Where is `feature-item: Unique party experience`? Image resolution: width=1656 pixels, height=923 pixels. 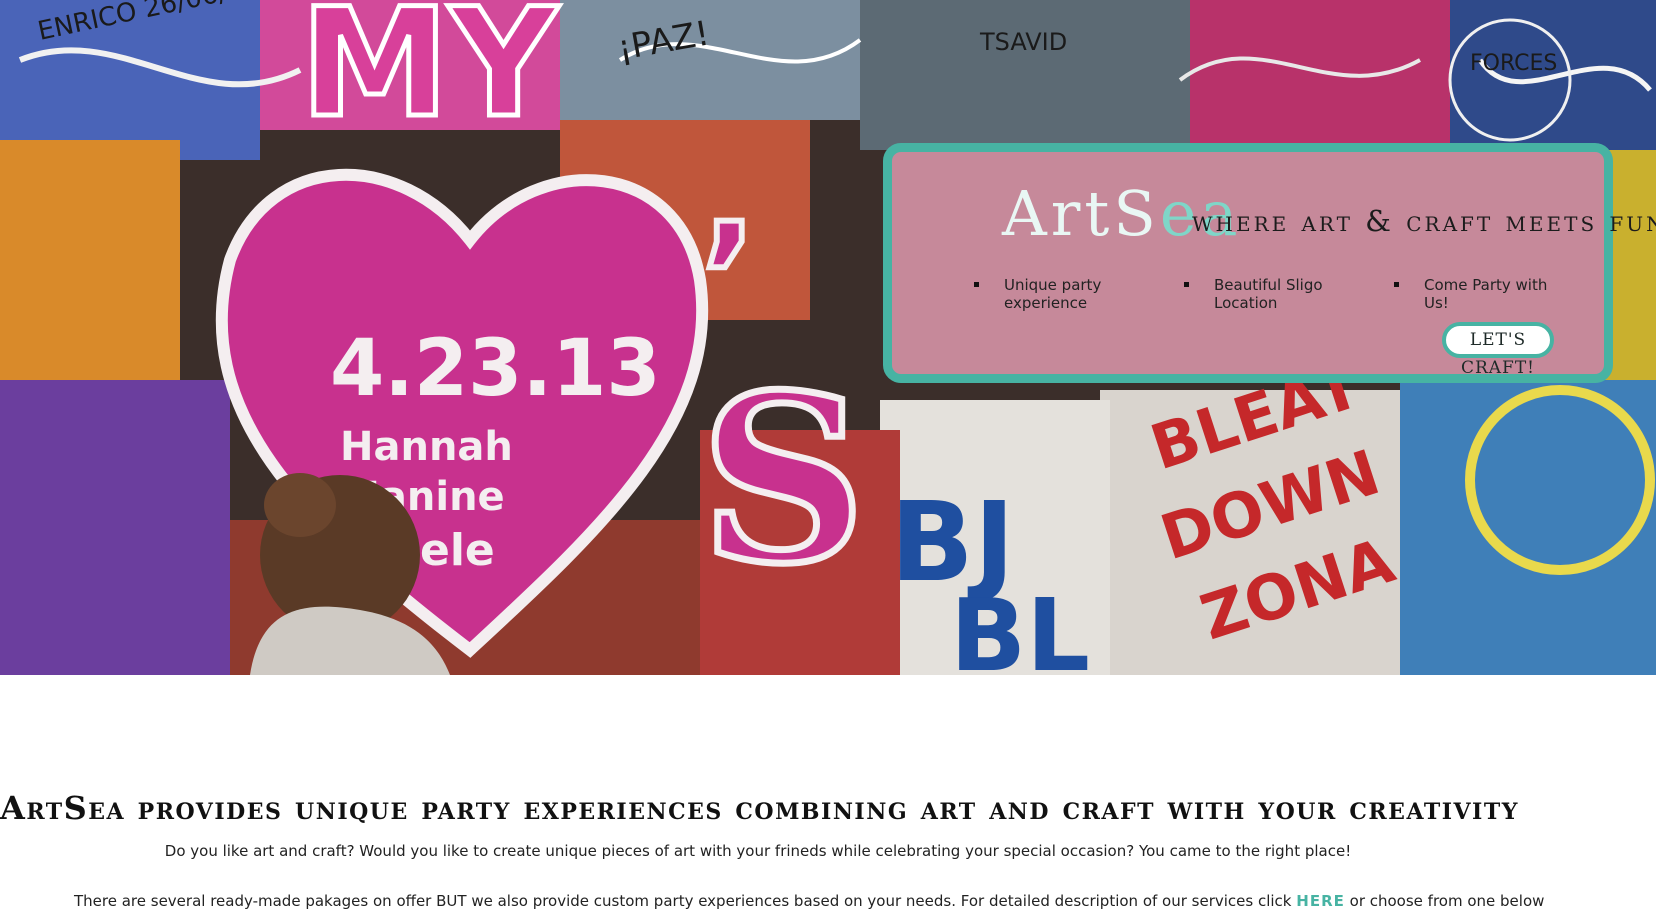 feature-item: Unique party experience is located at coordinates (1059, 294).